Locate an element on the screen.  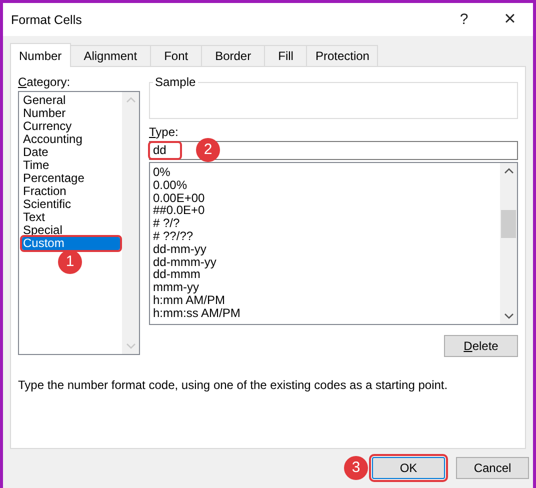
scroll-thumb is located at coordinates (508, 224).